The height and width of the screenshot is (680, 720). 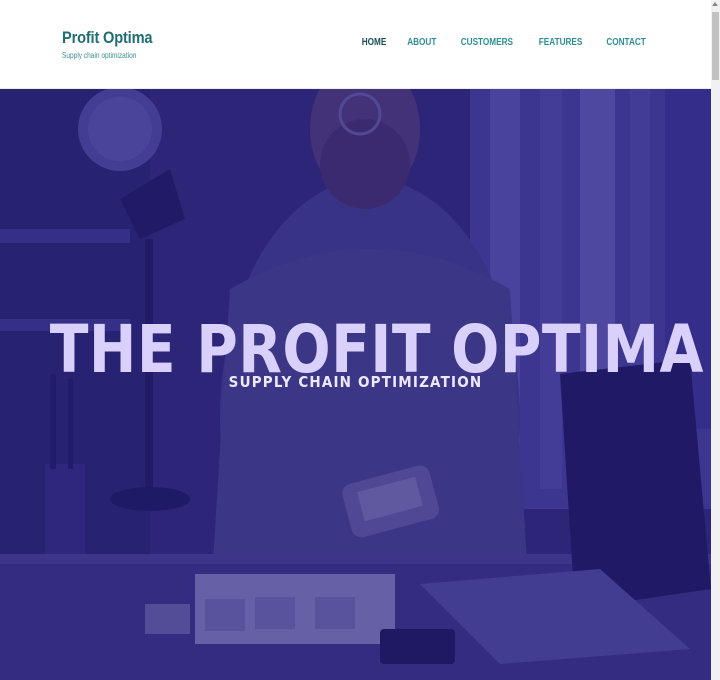 What do you see at coordinates (560, 42) in the screenshot?
I see `nav-features-link: FEATURES` at bounding box center [560, 42].